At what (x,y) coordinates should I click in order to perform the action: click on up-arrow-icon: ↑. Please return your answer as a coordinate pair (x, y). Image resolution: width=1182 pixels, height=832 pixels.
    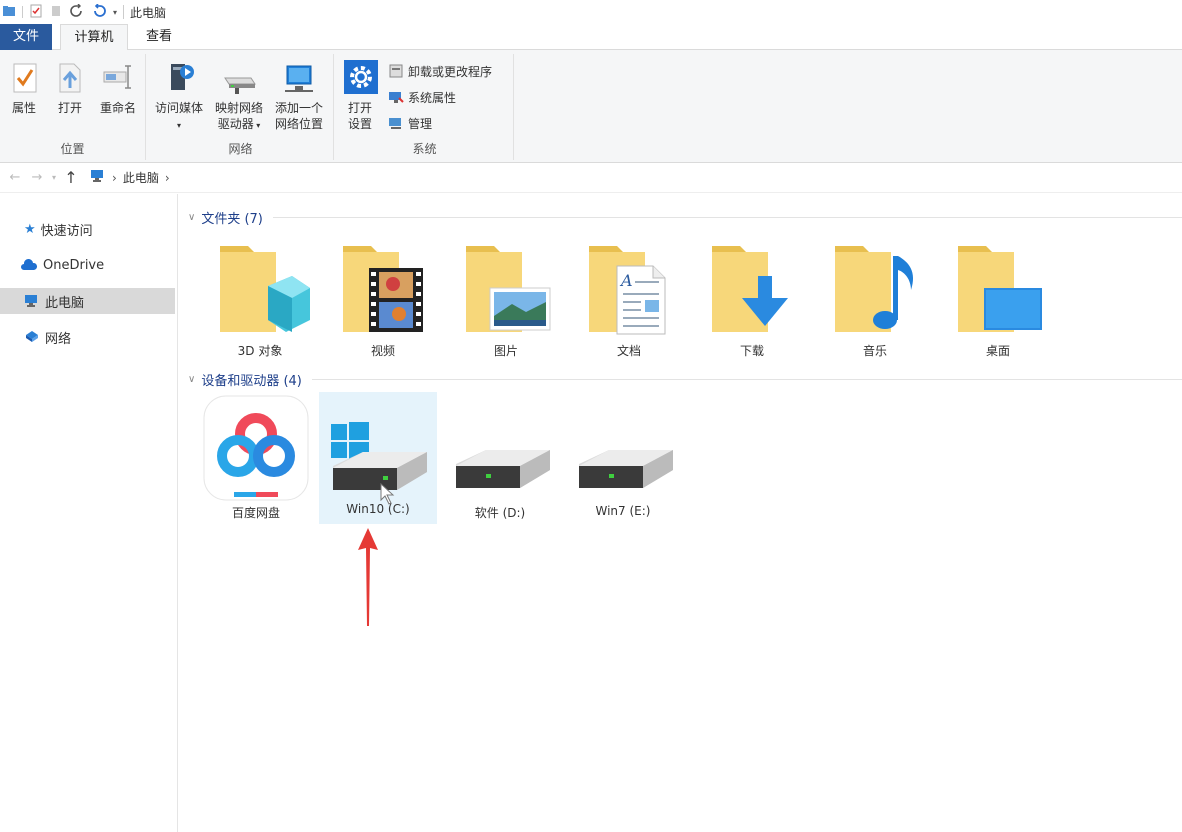
    Looking at the image, I should click on (71, 177).